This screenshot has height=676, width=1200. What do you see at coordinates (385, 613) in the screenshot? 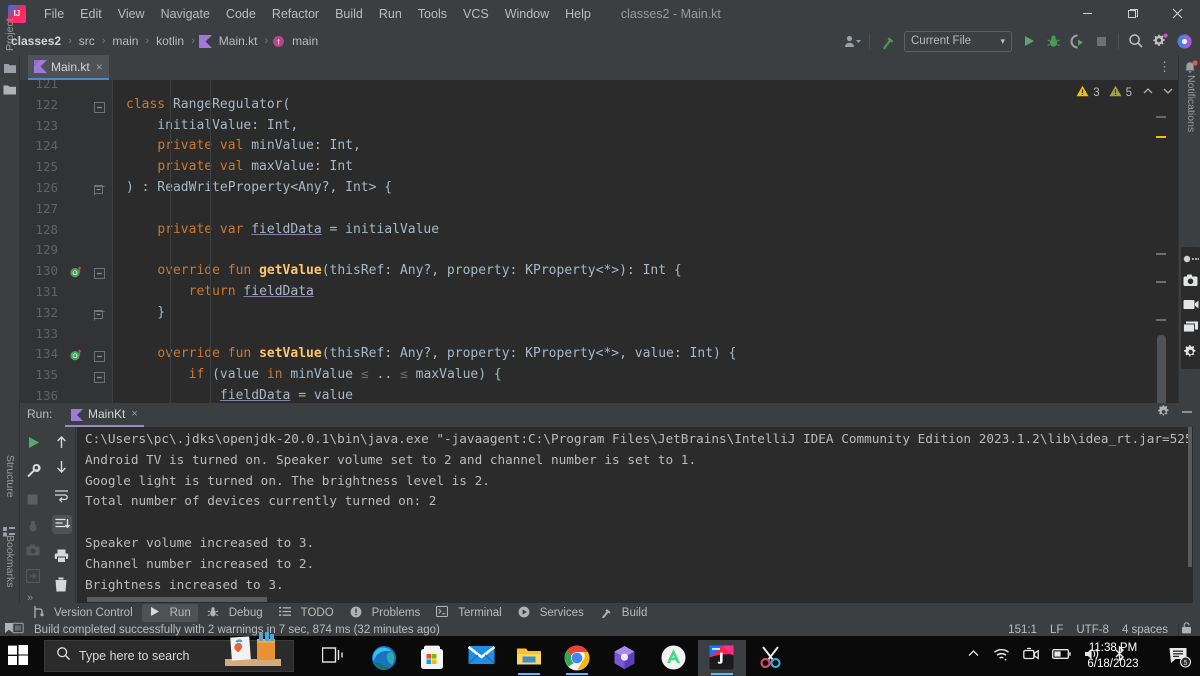
I see `bottom-tab-problems: Problems` at bounding box center [385, 613].